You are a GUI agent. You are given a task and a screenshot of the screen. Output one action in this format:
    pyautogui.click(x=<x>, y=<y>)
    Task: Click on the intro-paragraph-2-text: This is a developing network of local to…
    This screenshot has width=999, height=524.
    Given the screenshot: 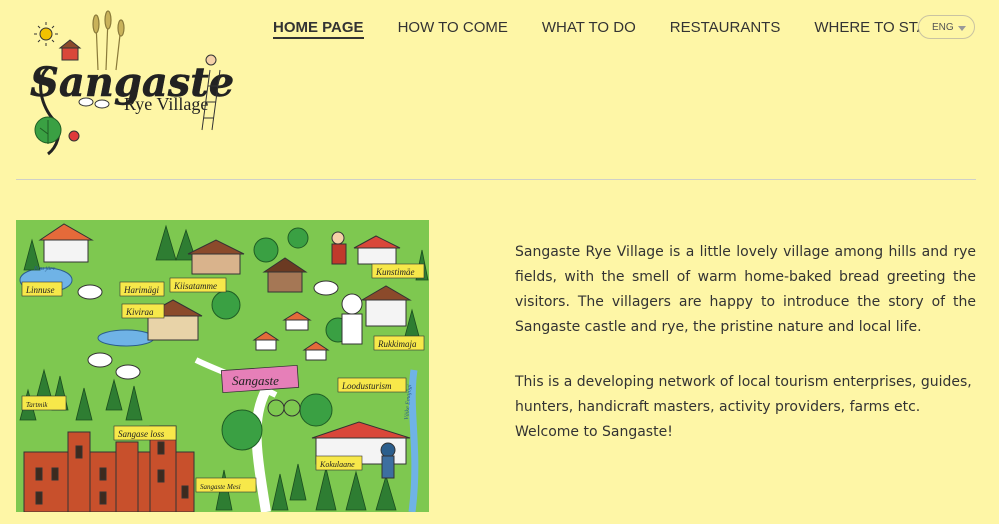 What is the action you would take?
    pyautogui.click(x=743, y=394)
    